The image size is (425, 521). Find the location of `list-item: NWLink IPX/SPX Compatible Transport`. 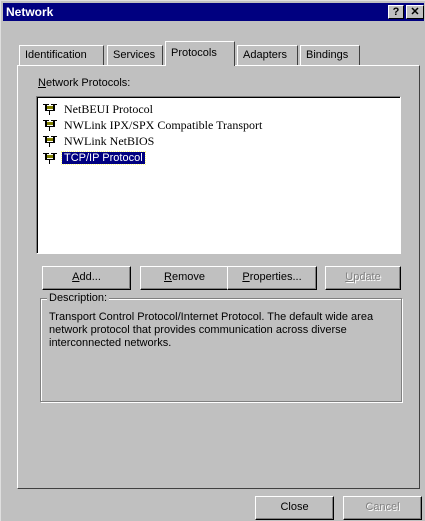

list-item: NWLink IPX/SPX Compatible Transport is located at coordinates (152, 125).